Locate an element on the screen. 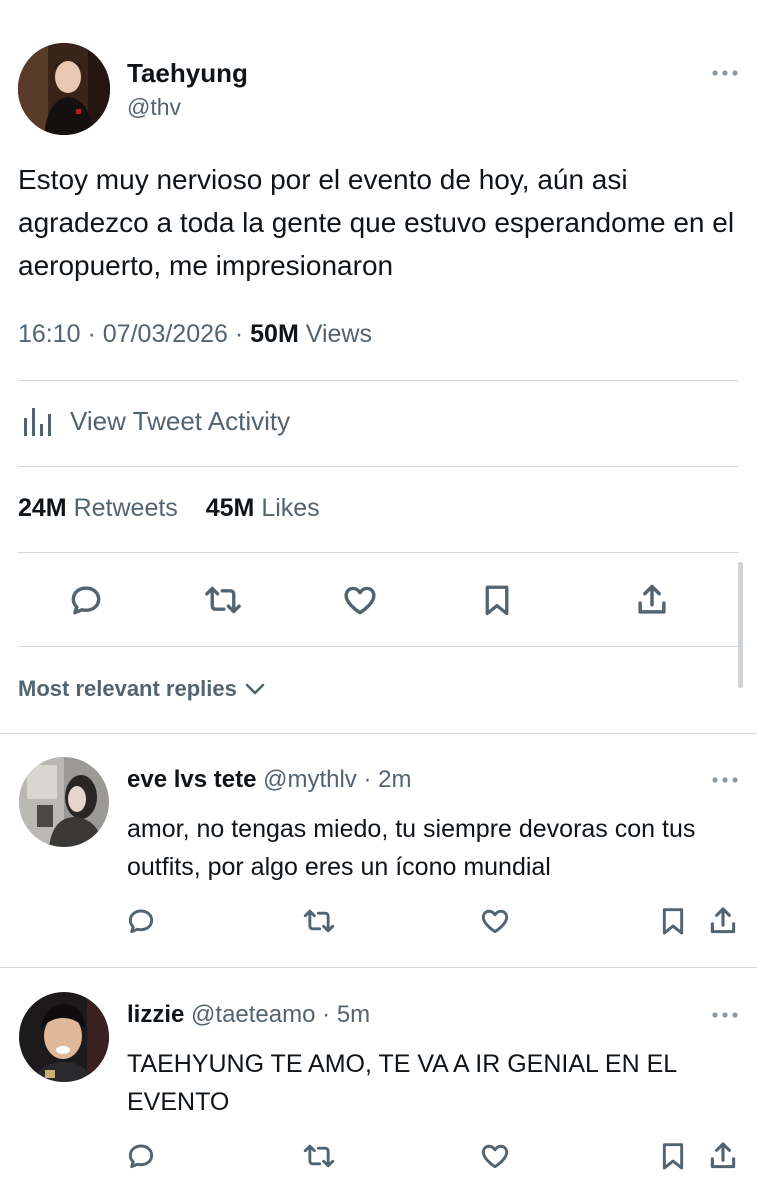 The height and width of the screenshot is (1200, 757). retweets-count: 24M is located at coordinates (42, 508).